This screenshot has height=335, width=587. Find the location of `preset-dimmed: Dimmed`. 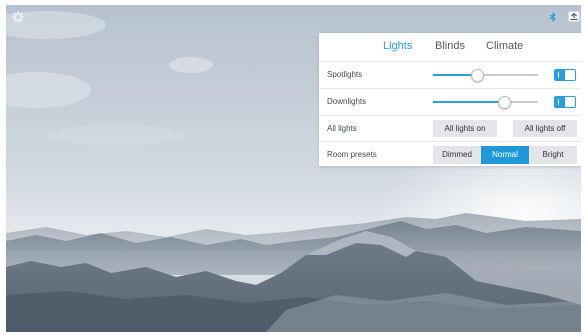

preset-dimmed: Dimmed is located at coordinates (457, 155).